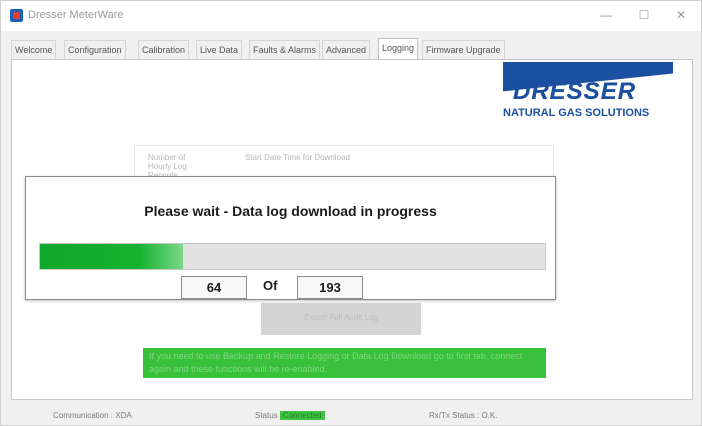 The width and height of the screenshot is (702, 426). I want to click on window-title: Dresser MeterWare, so click(76, 15).